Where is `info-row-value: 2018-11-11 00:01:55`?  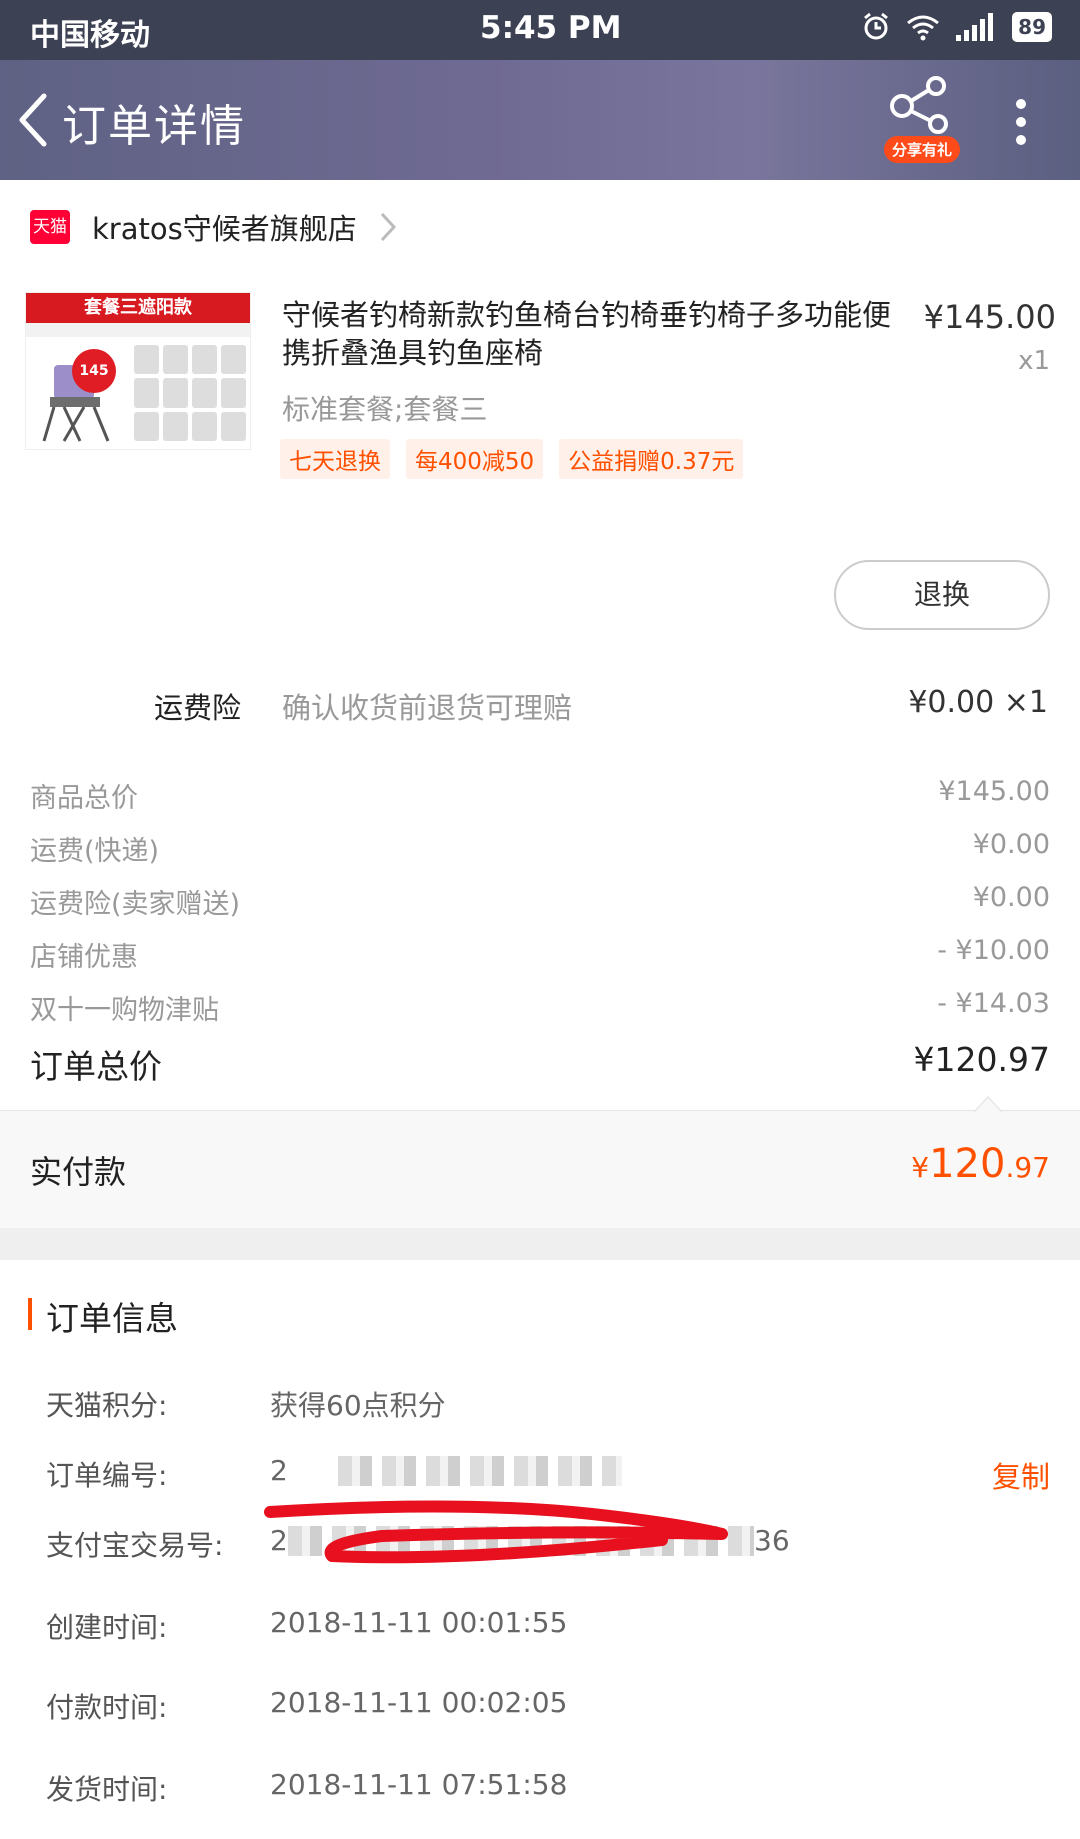
info-row-value: 2018-11-11 00:01:55 is located at coordinates (419, 1622).